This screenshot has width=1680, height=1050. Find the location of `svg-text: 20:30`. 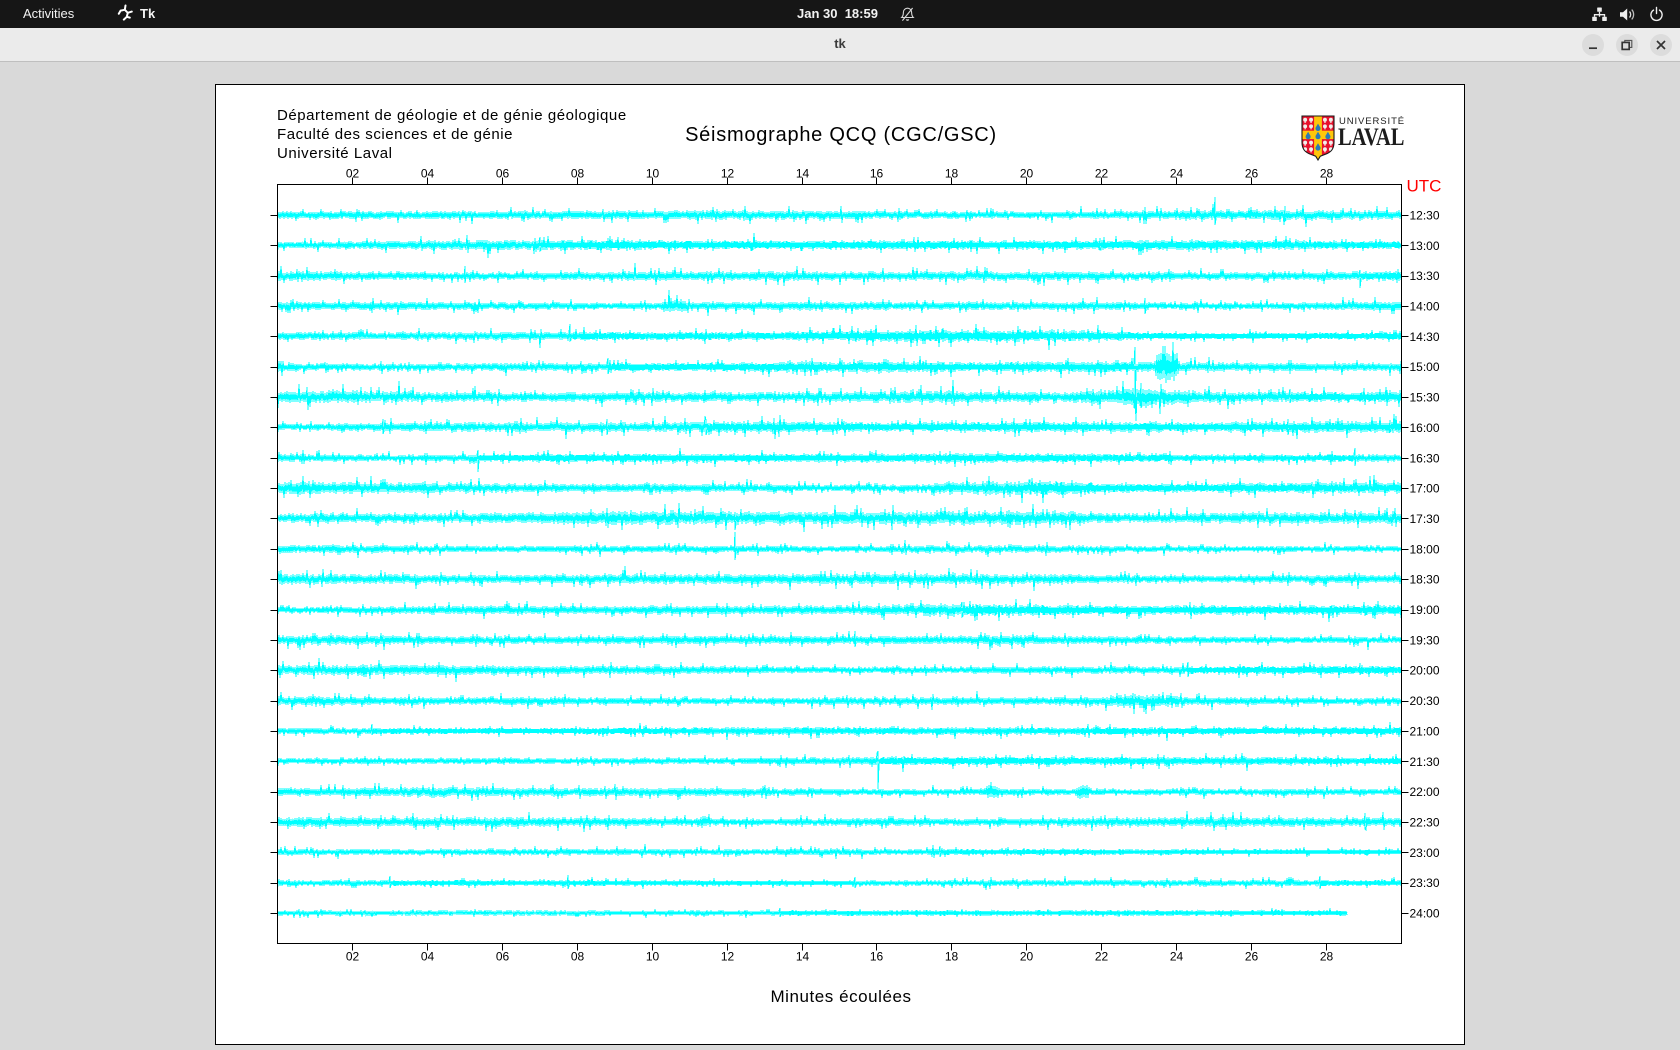

svg-text: 20:30 is located at coordinates (1425, 701).